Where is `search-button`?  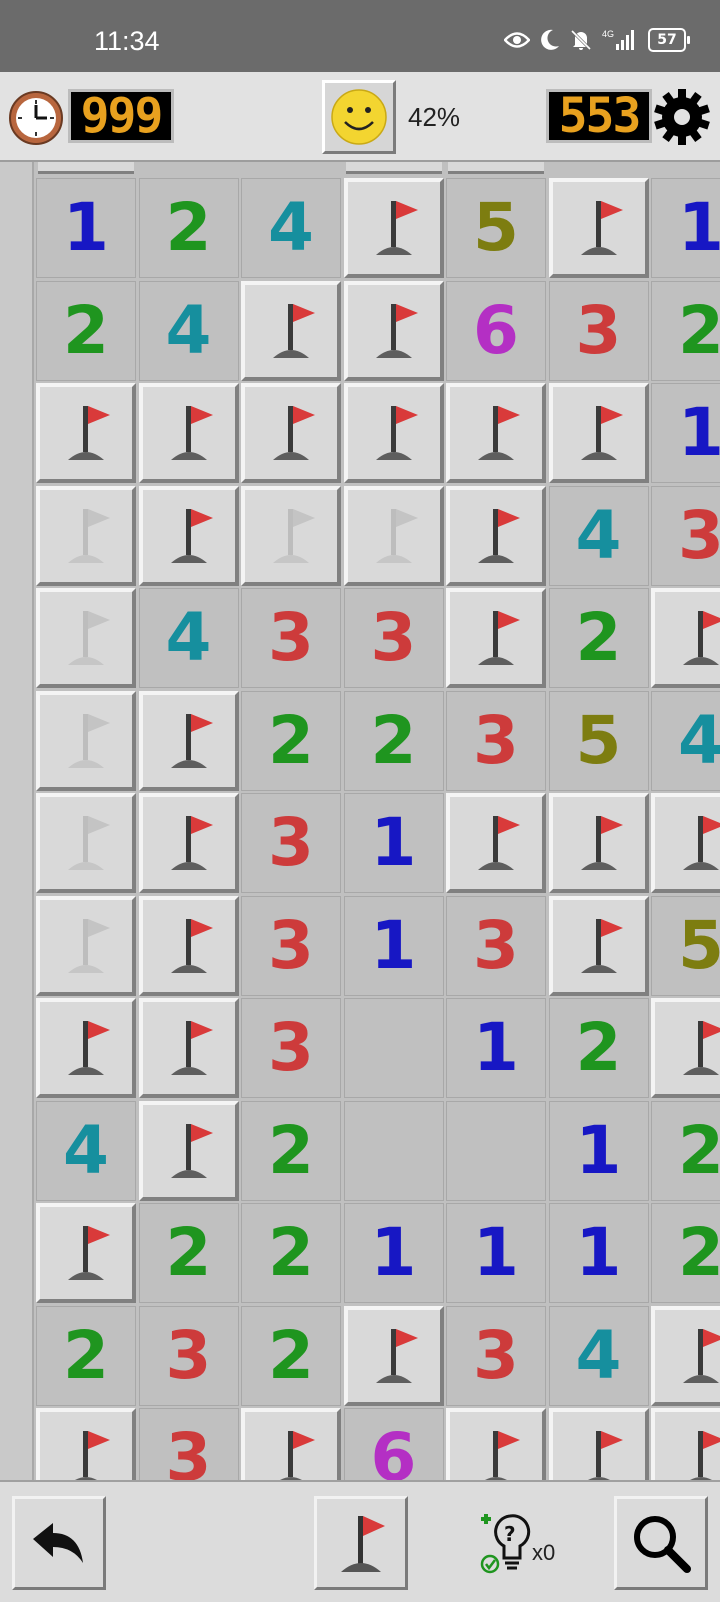
search-button is located at coordinates (661, 1543).